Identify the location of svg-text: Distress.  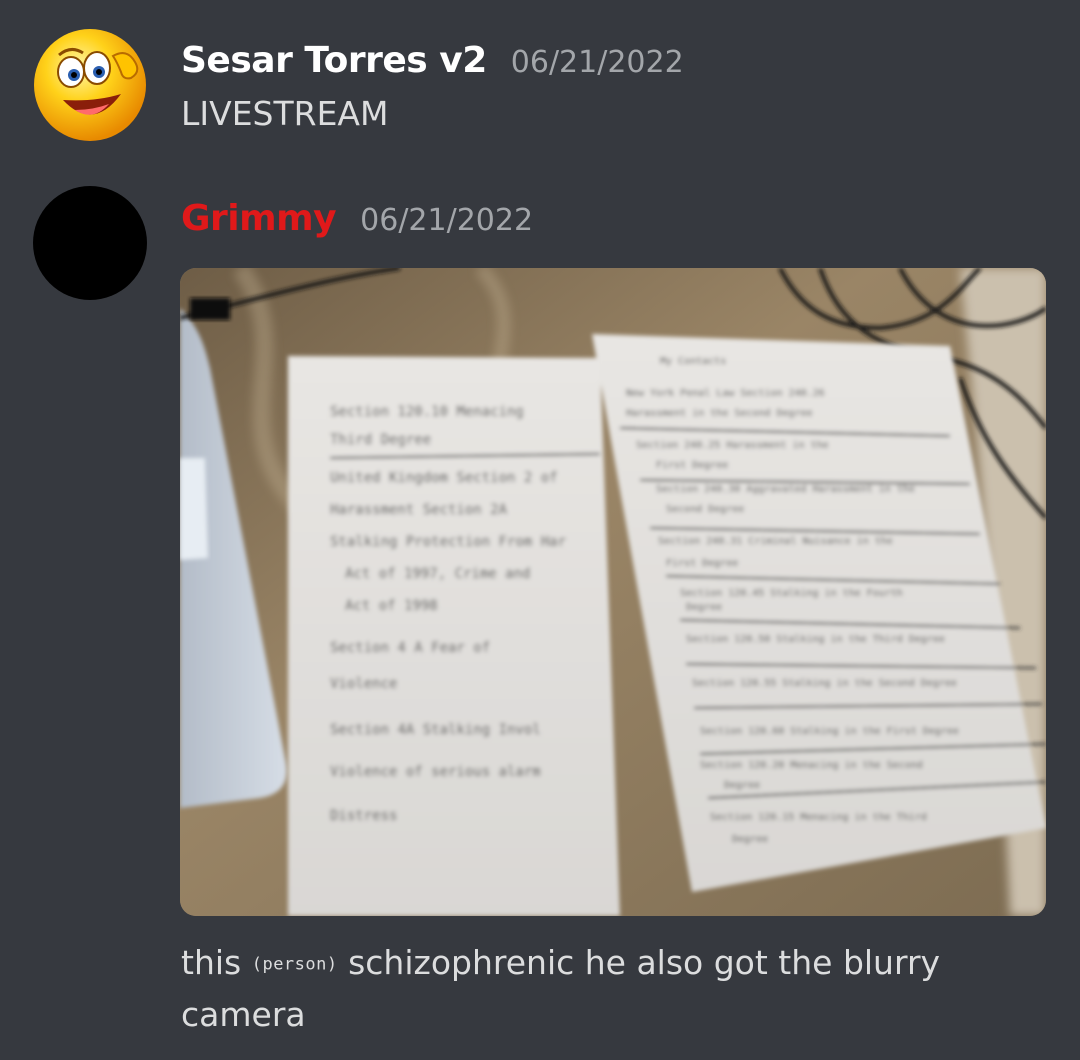
(363, 816).